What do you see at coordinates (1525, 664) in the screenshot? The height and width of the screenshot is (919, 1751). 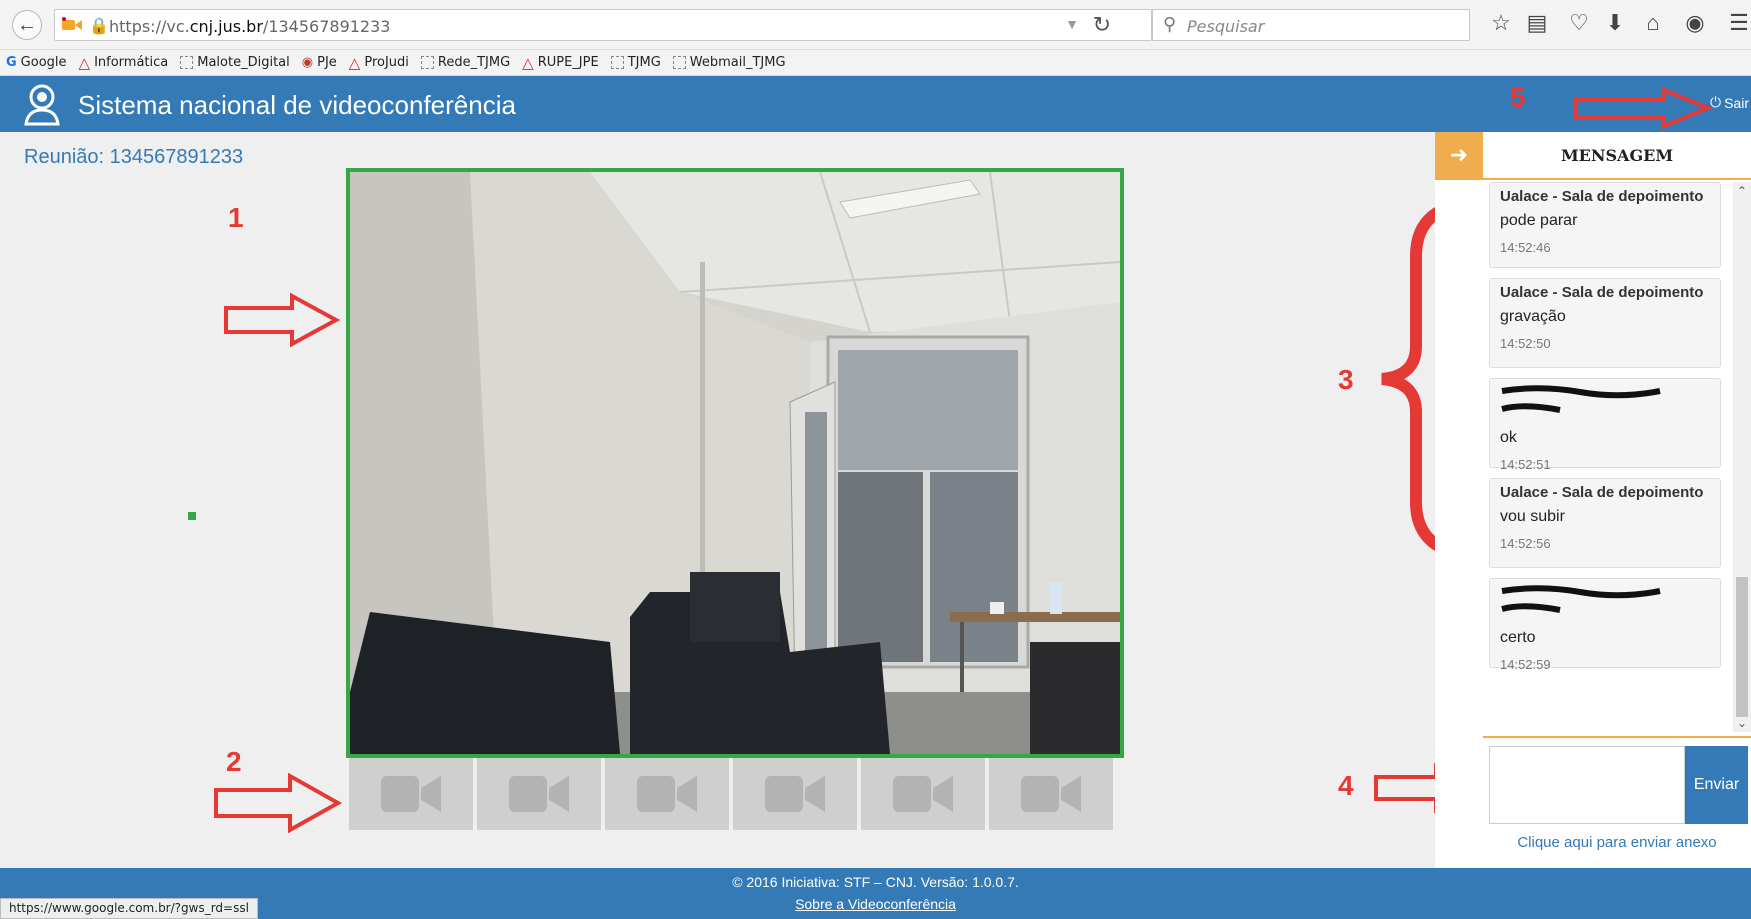 I see `message-time: 14:52:59` at bounding box center [1525, 664].